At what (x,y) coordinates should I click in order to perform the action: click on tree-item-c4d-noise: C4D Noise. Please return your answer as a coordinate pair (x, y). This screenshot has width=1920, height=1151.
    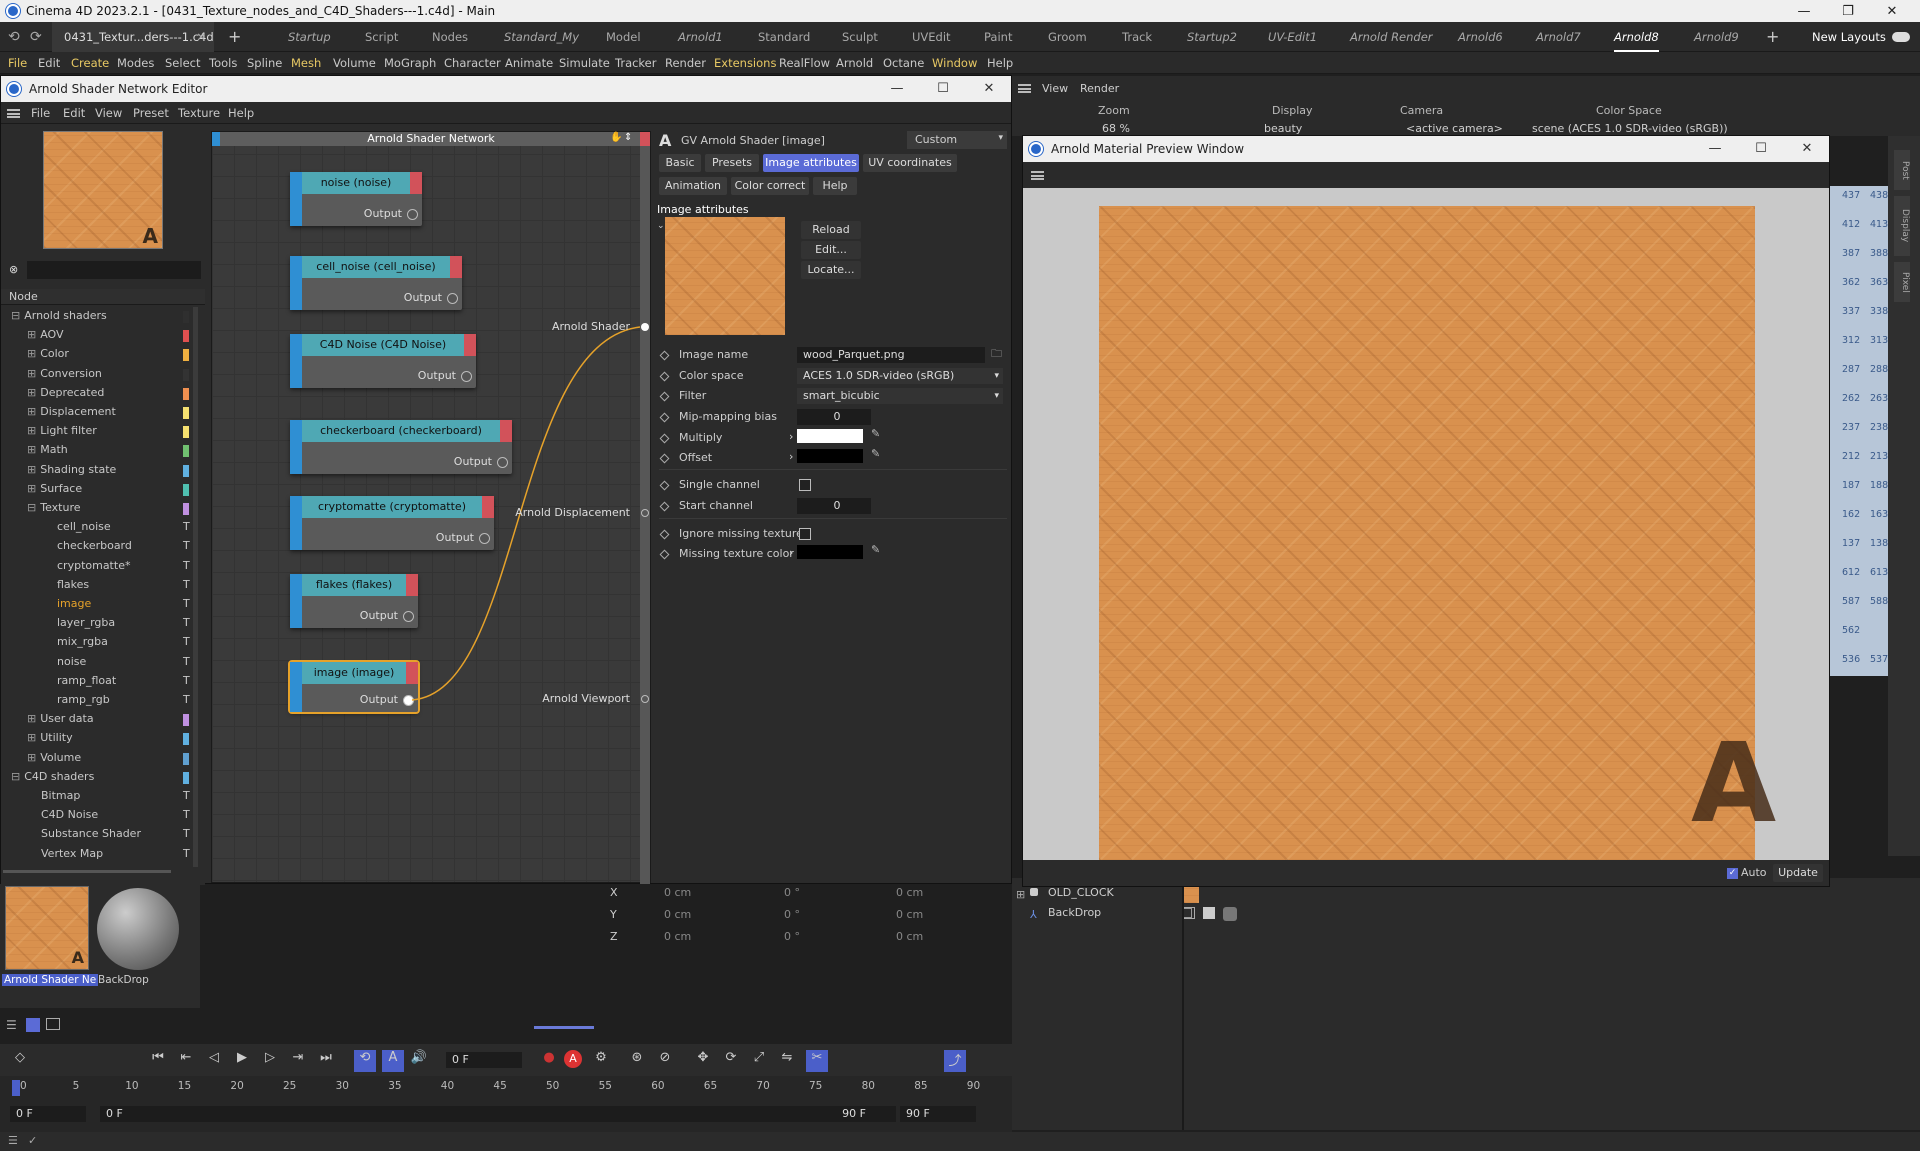
    Looking at the image, I should click on (69, 814).